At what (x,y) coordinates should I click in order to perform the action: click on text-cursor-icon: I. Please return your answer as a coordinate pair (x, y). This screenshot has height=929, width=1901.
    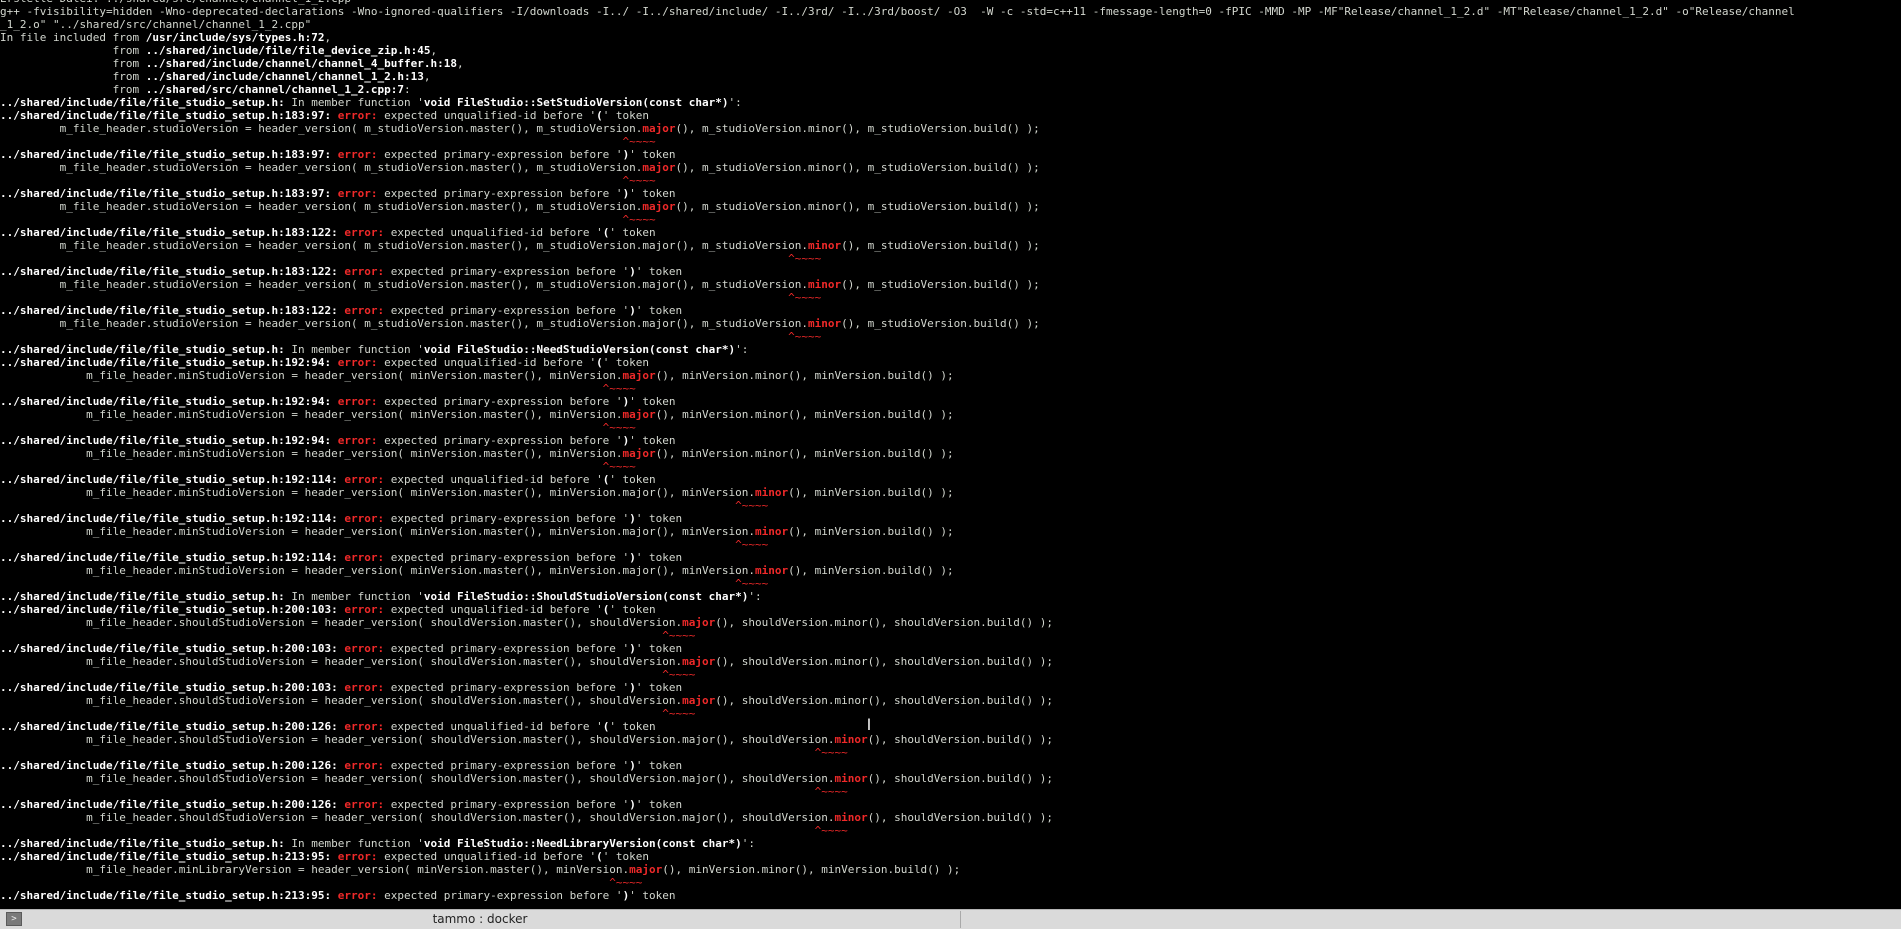
    Looking at the image, I should click on (869, 724).